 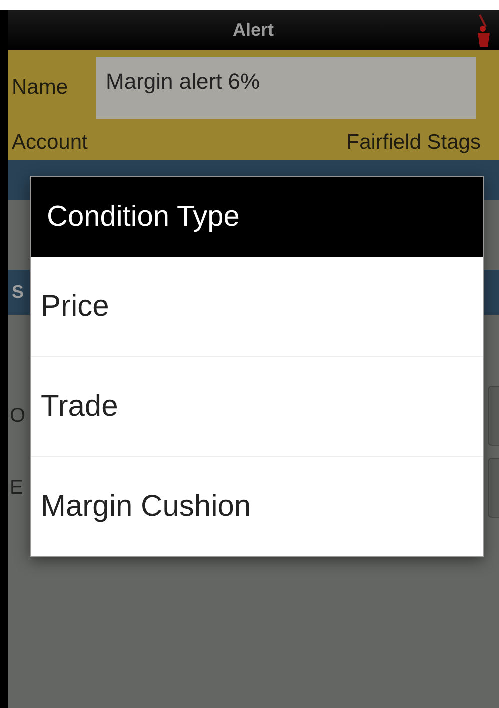 What do you see at coordinates (286, 87) in the screenshot?
I see `name-field: Margin alert 6%` at bounding box center [286, 87].